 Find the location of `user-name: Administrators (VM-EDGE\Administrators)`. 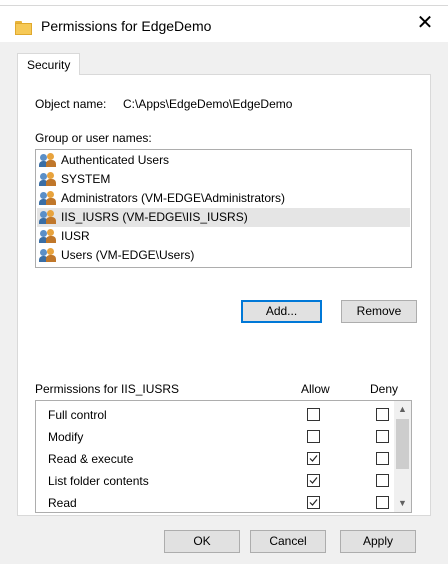

user-name: Administrators (VM-EDGE\Administrators) is located at coordinates (173, 198).